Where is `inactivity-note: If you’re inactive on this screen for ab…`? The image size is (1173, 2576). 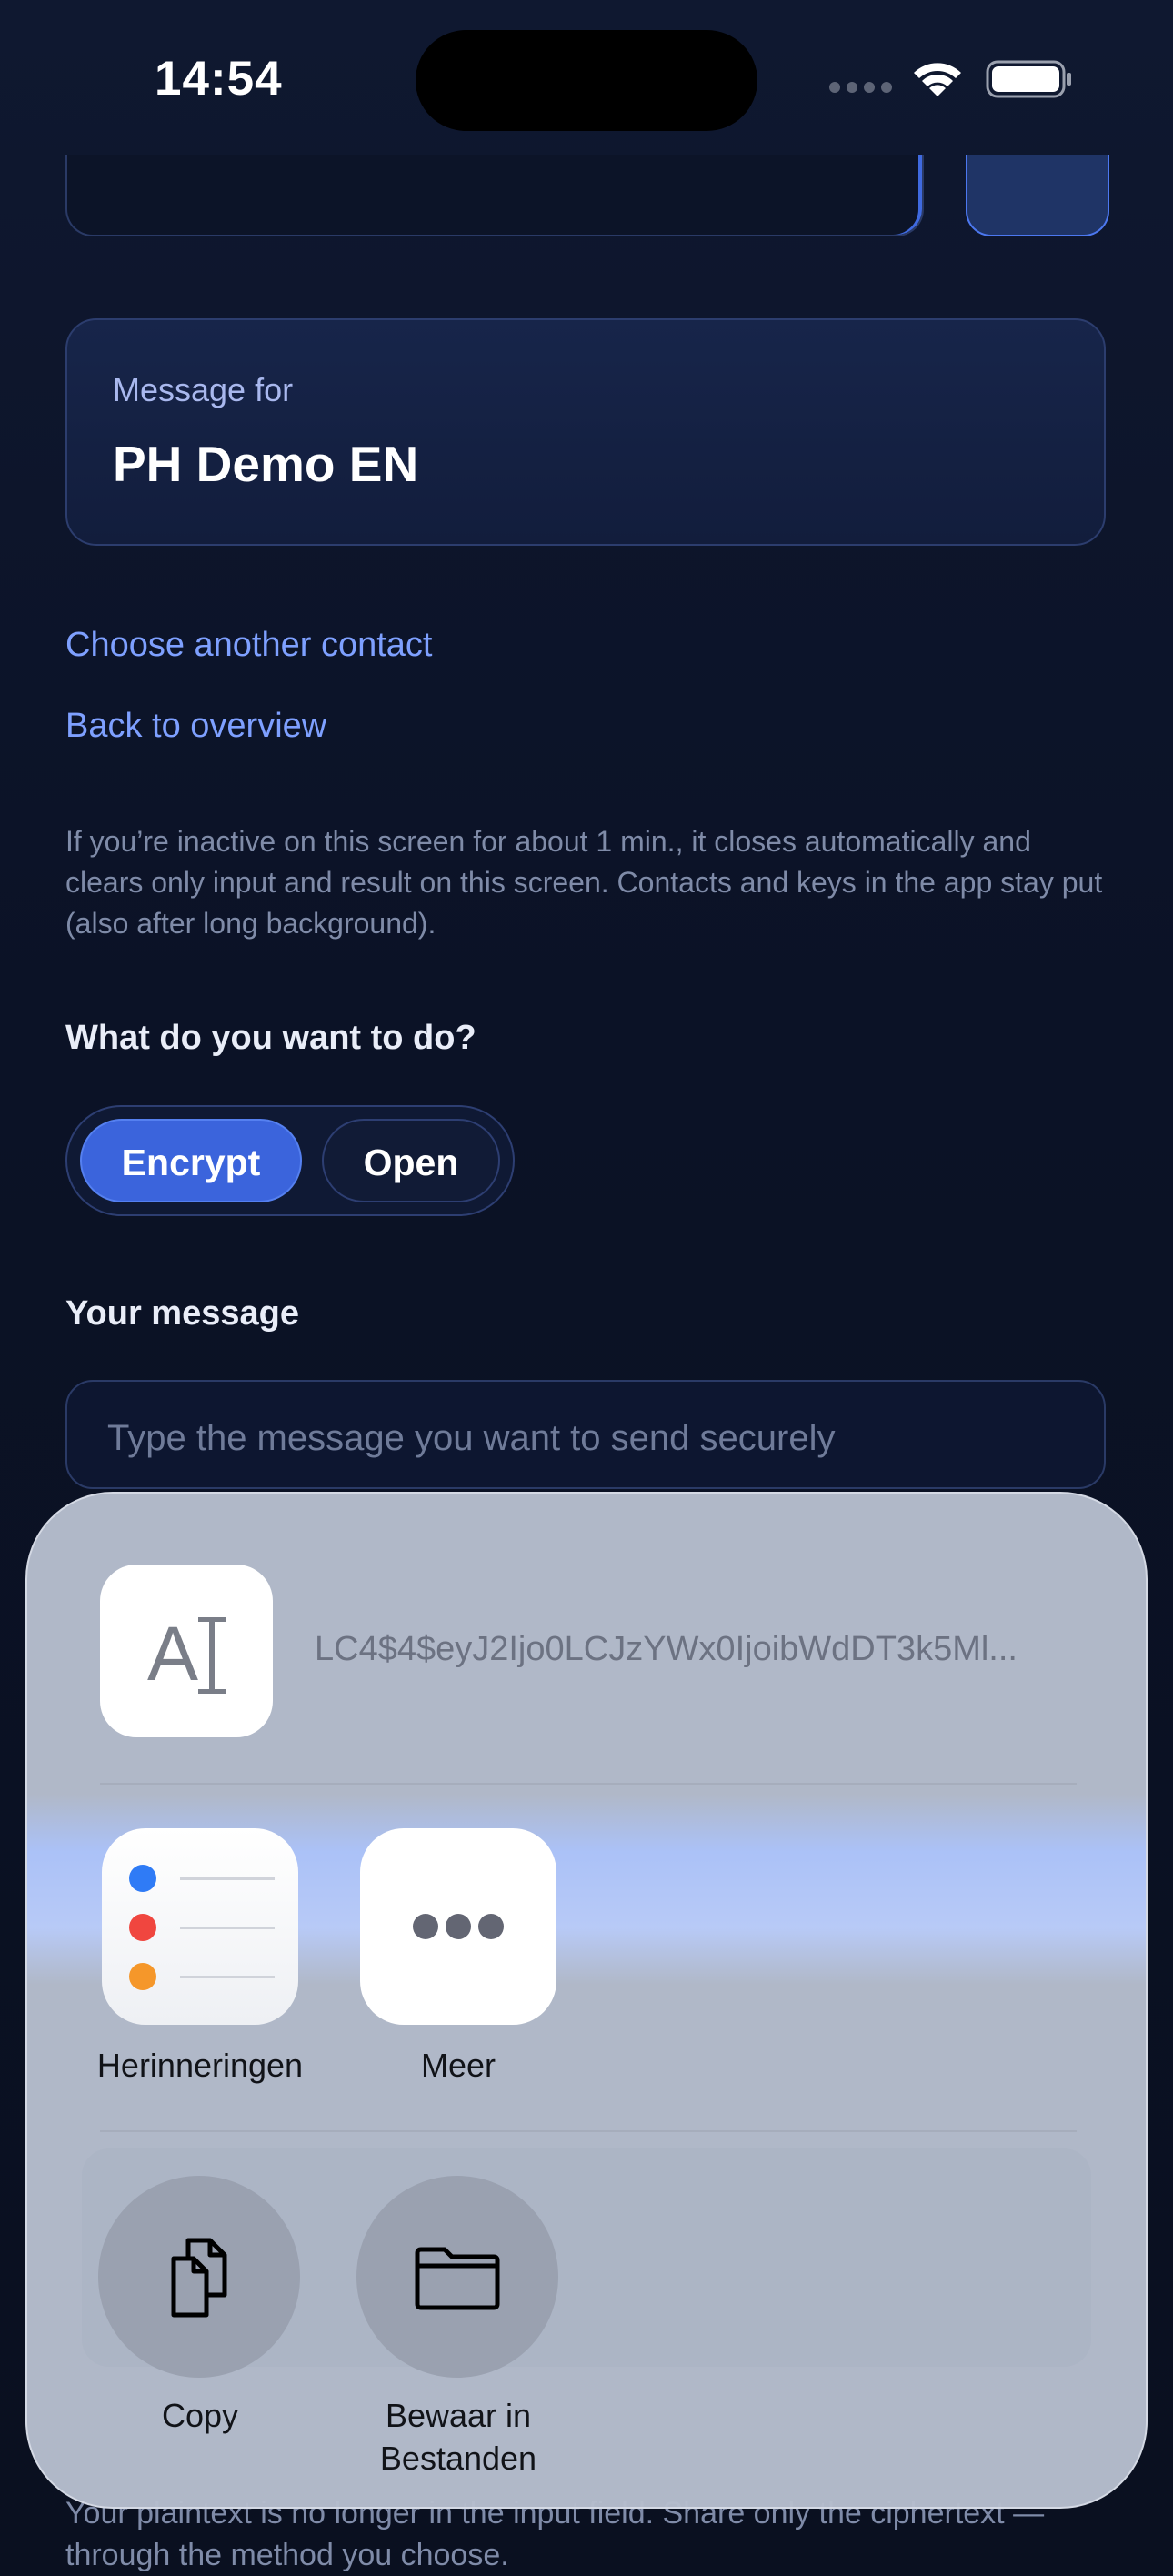
inactivity-note: If you’re inactive on this screen for ab… is located at coordinates (584, 882).